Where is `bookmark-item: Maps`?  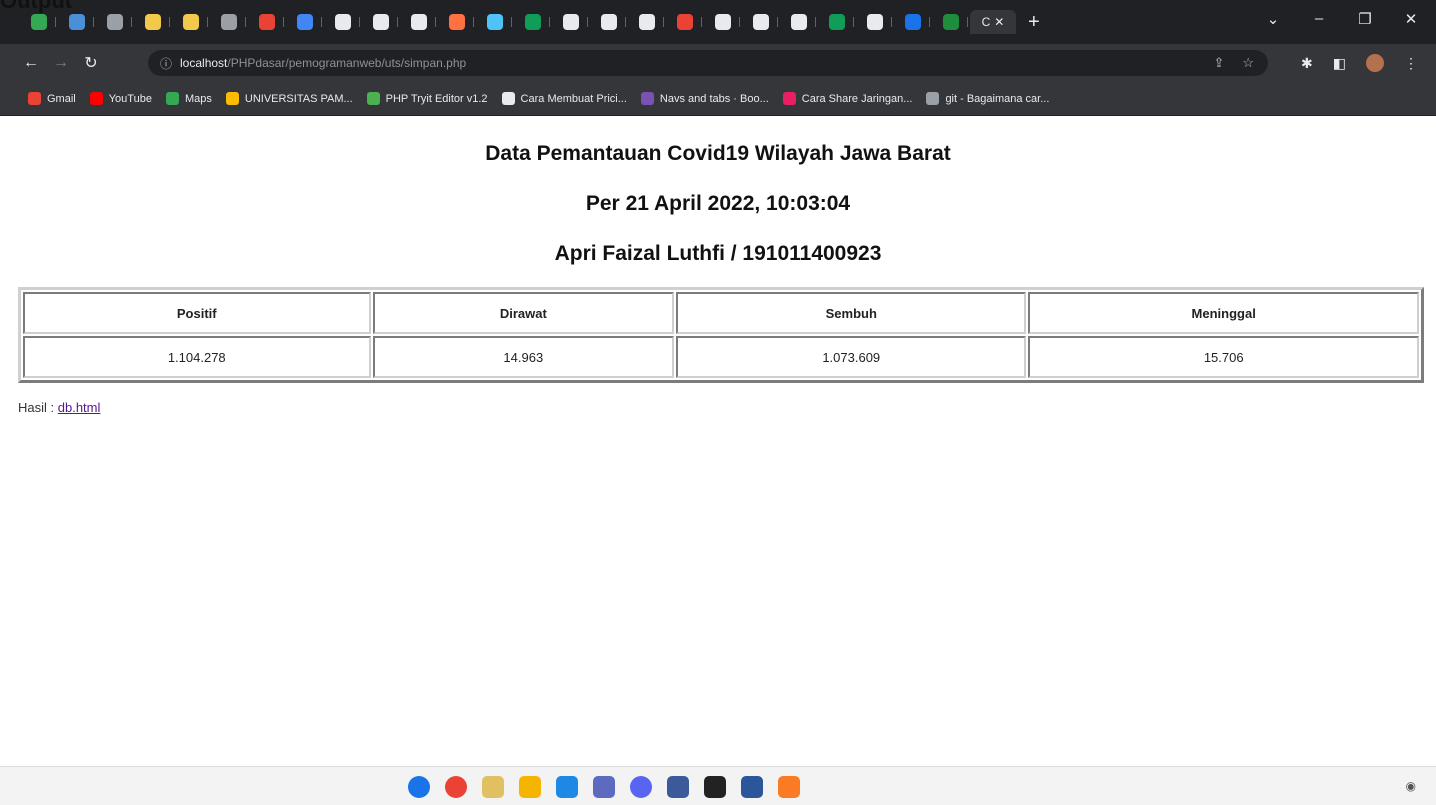 bookmark-item: Maps is located at coordinates (188, 98).